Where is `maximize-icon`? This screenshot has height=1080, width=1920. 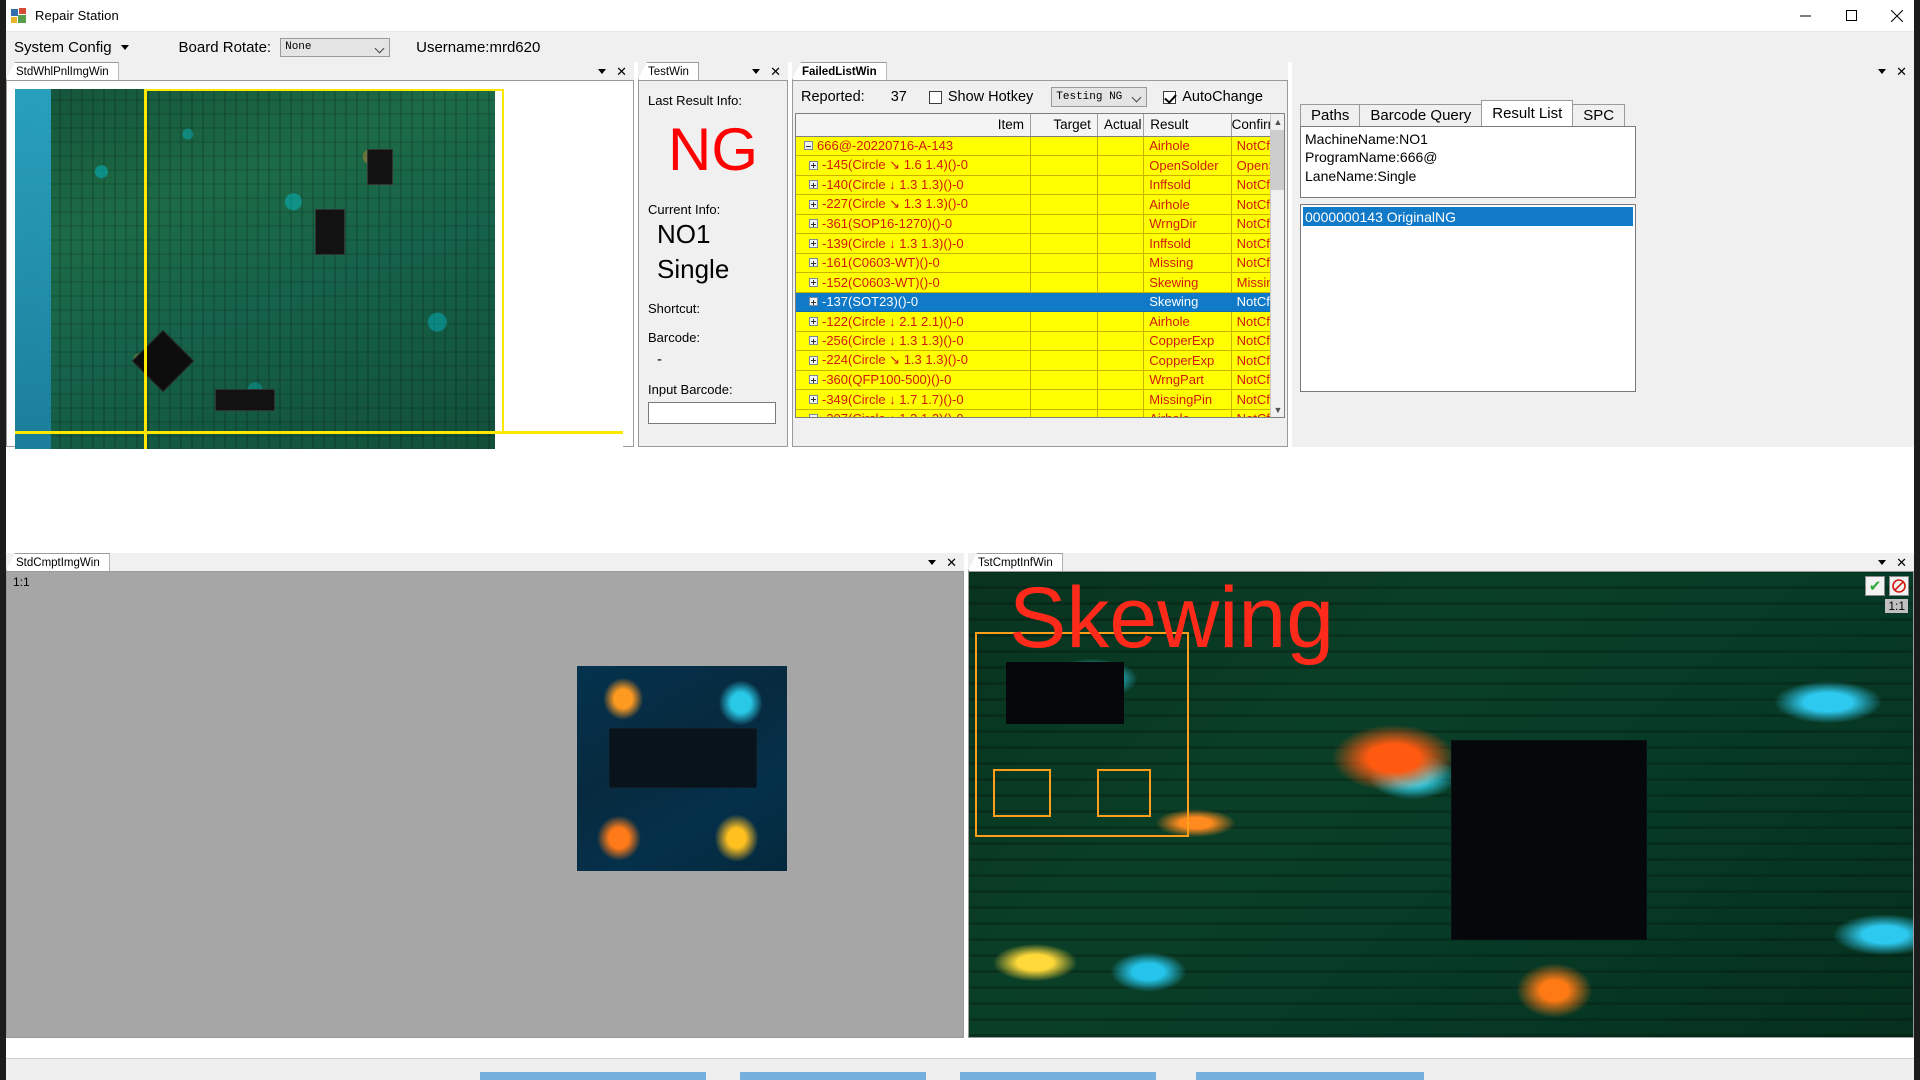 maximize-icon is located at coordinates (1851, 16).